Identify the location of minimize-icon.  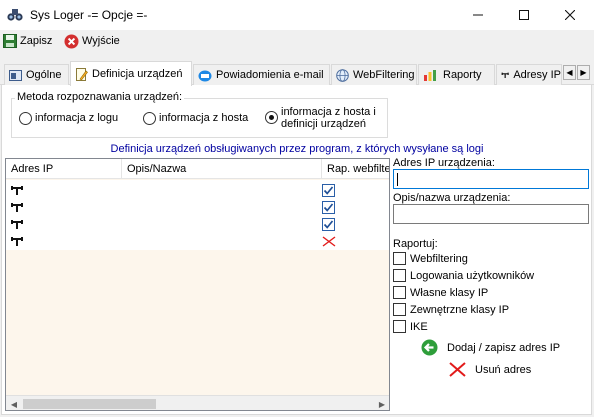
(478, 15).